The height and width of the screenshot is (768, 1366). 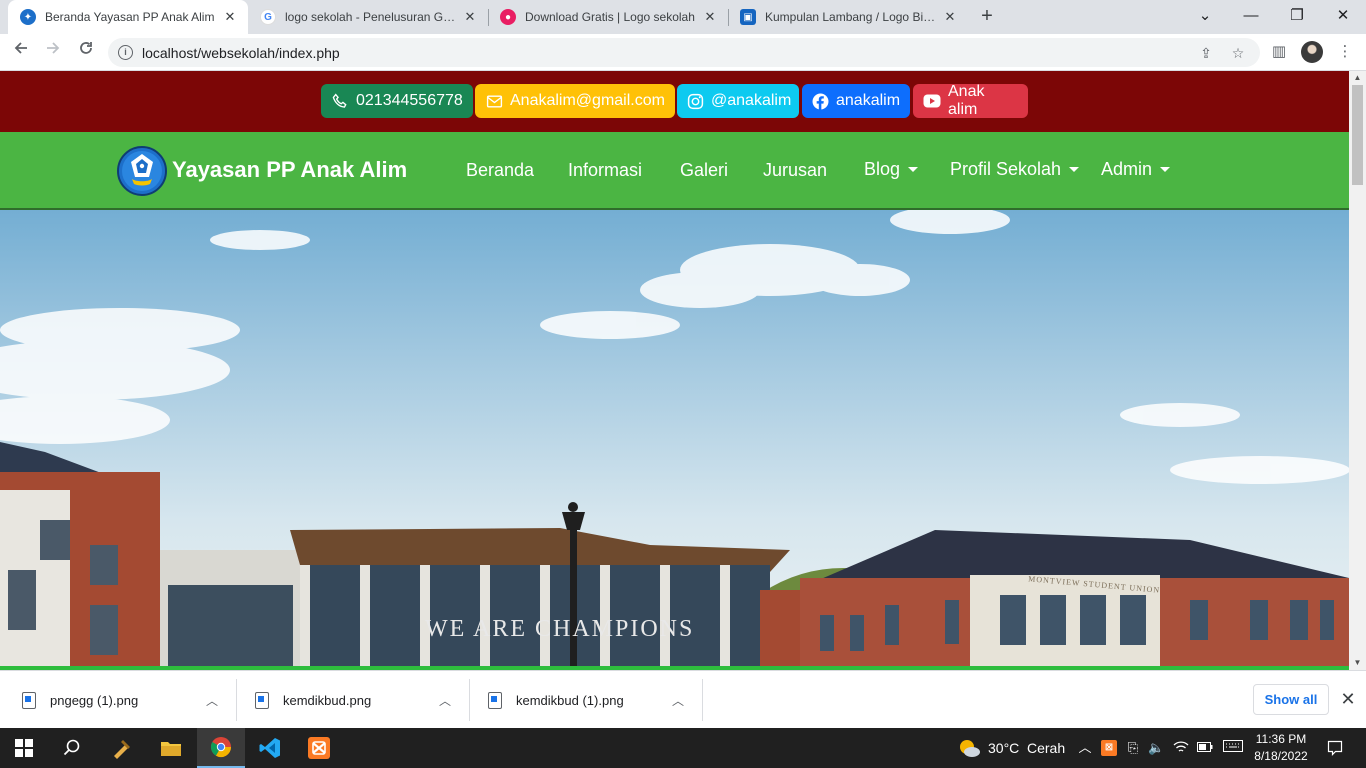 I want to click on forward-button, so click(x=53, y=52).